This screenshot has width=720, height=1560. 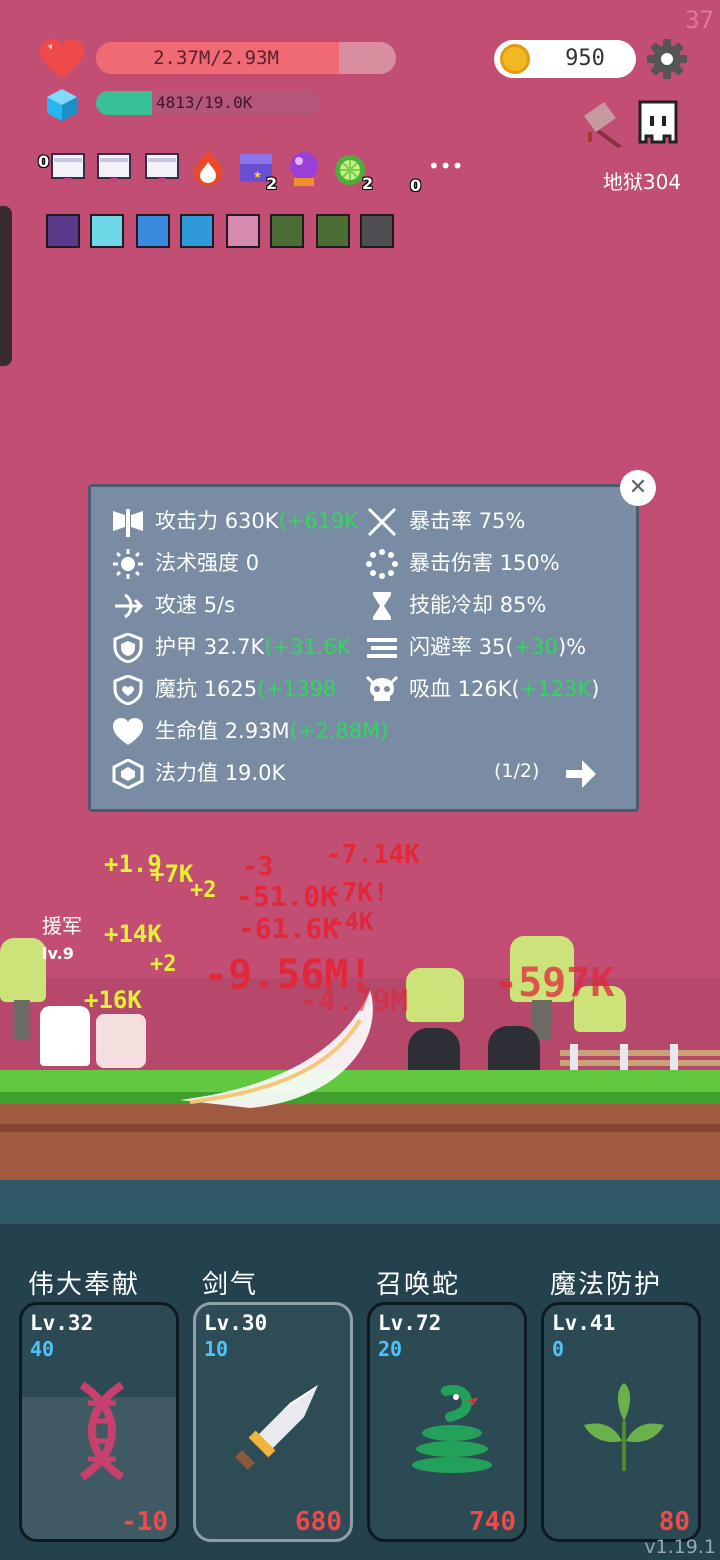 What do you see at coordinates (667, 59) in the screenshot?
I see `settings-gear-icon` at bounding box center [667, 59].